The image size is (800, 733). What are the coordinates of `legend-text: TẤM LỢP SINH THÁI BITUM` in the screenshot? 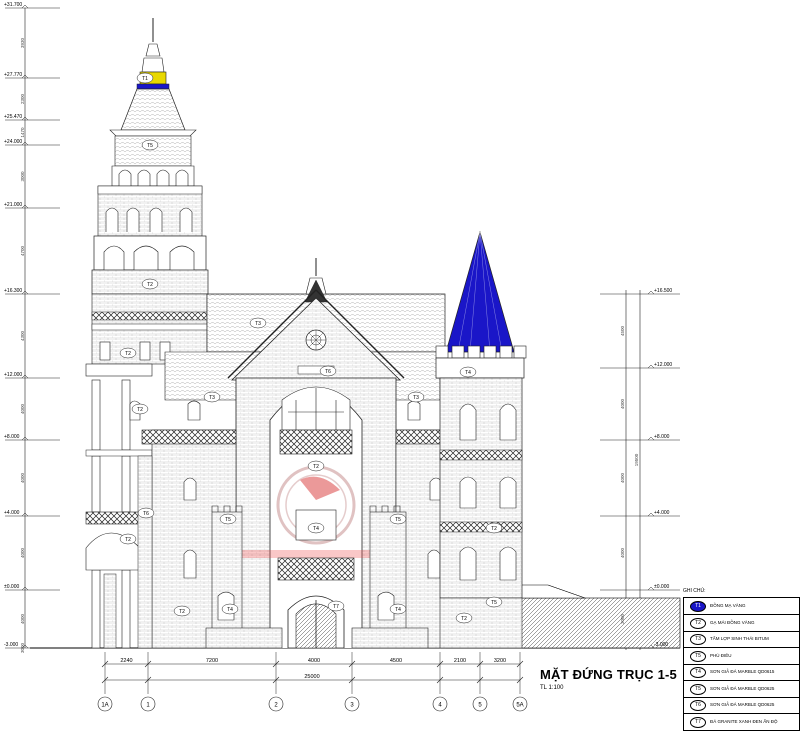 It's located at (739, 638).